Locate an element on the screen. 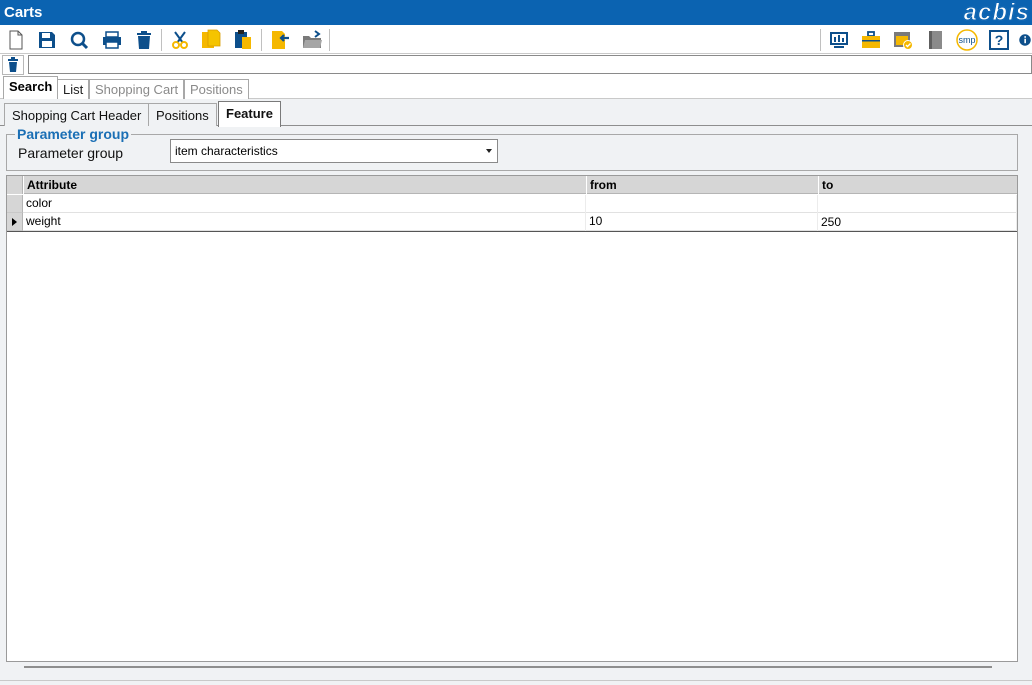  cut-icon is located at coordinates (180, 40).